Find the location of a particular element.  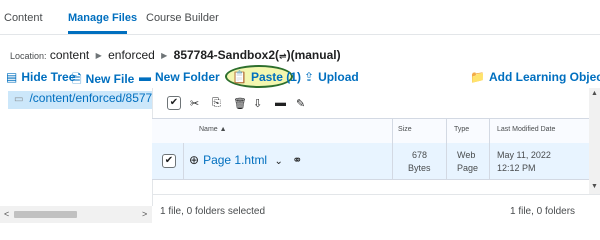

column-size: Size is located at coordinates (405, 129).